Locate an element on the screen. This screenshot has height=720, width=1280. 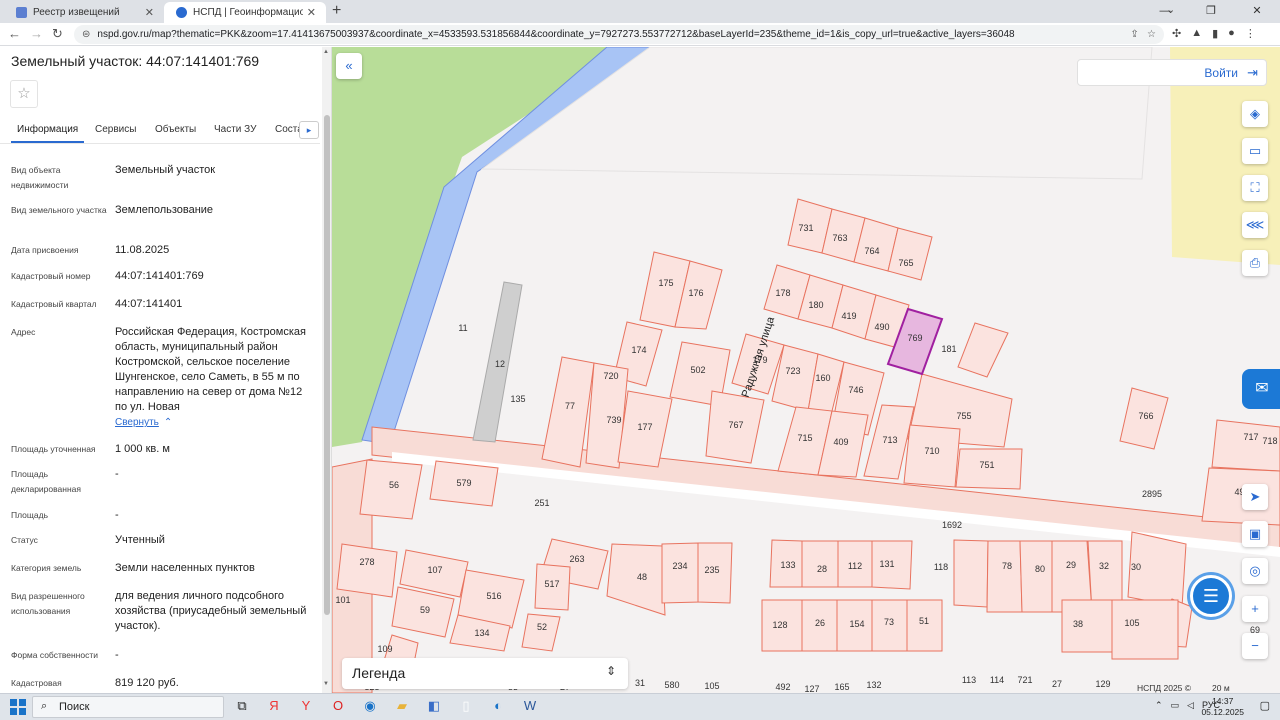
parcel-label: 114 is located at coordinates (997, 680).